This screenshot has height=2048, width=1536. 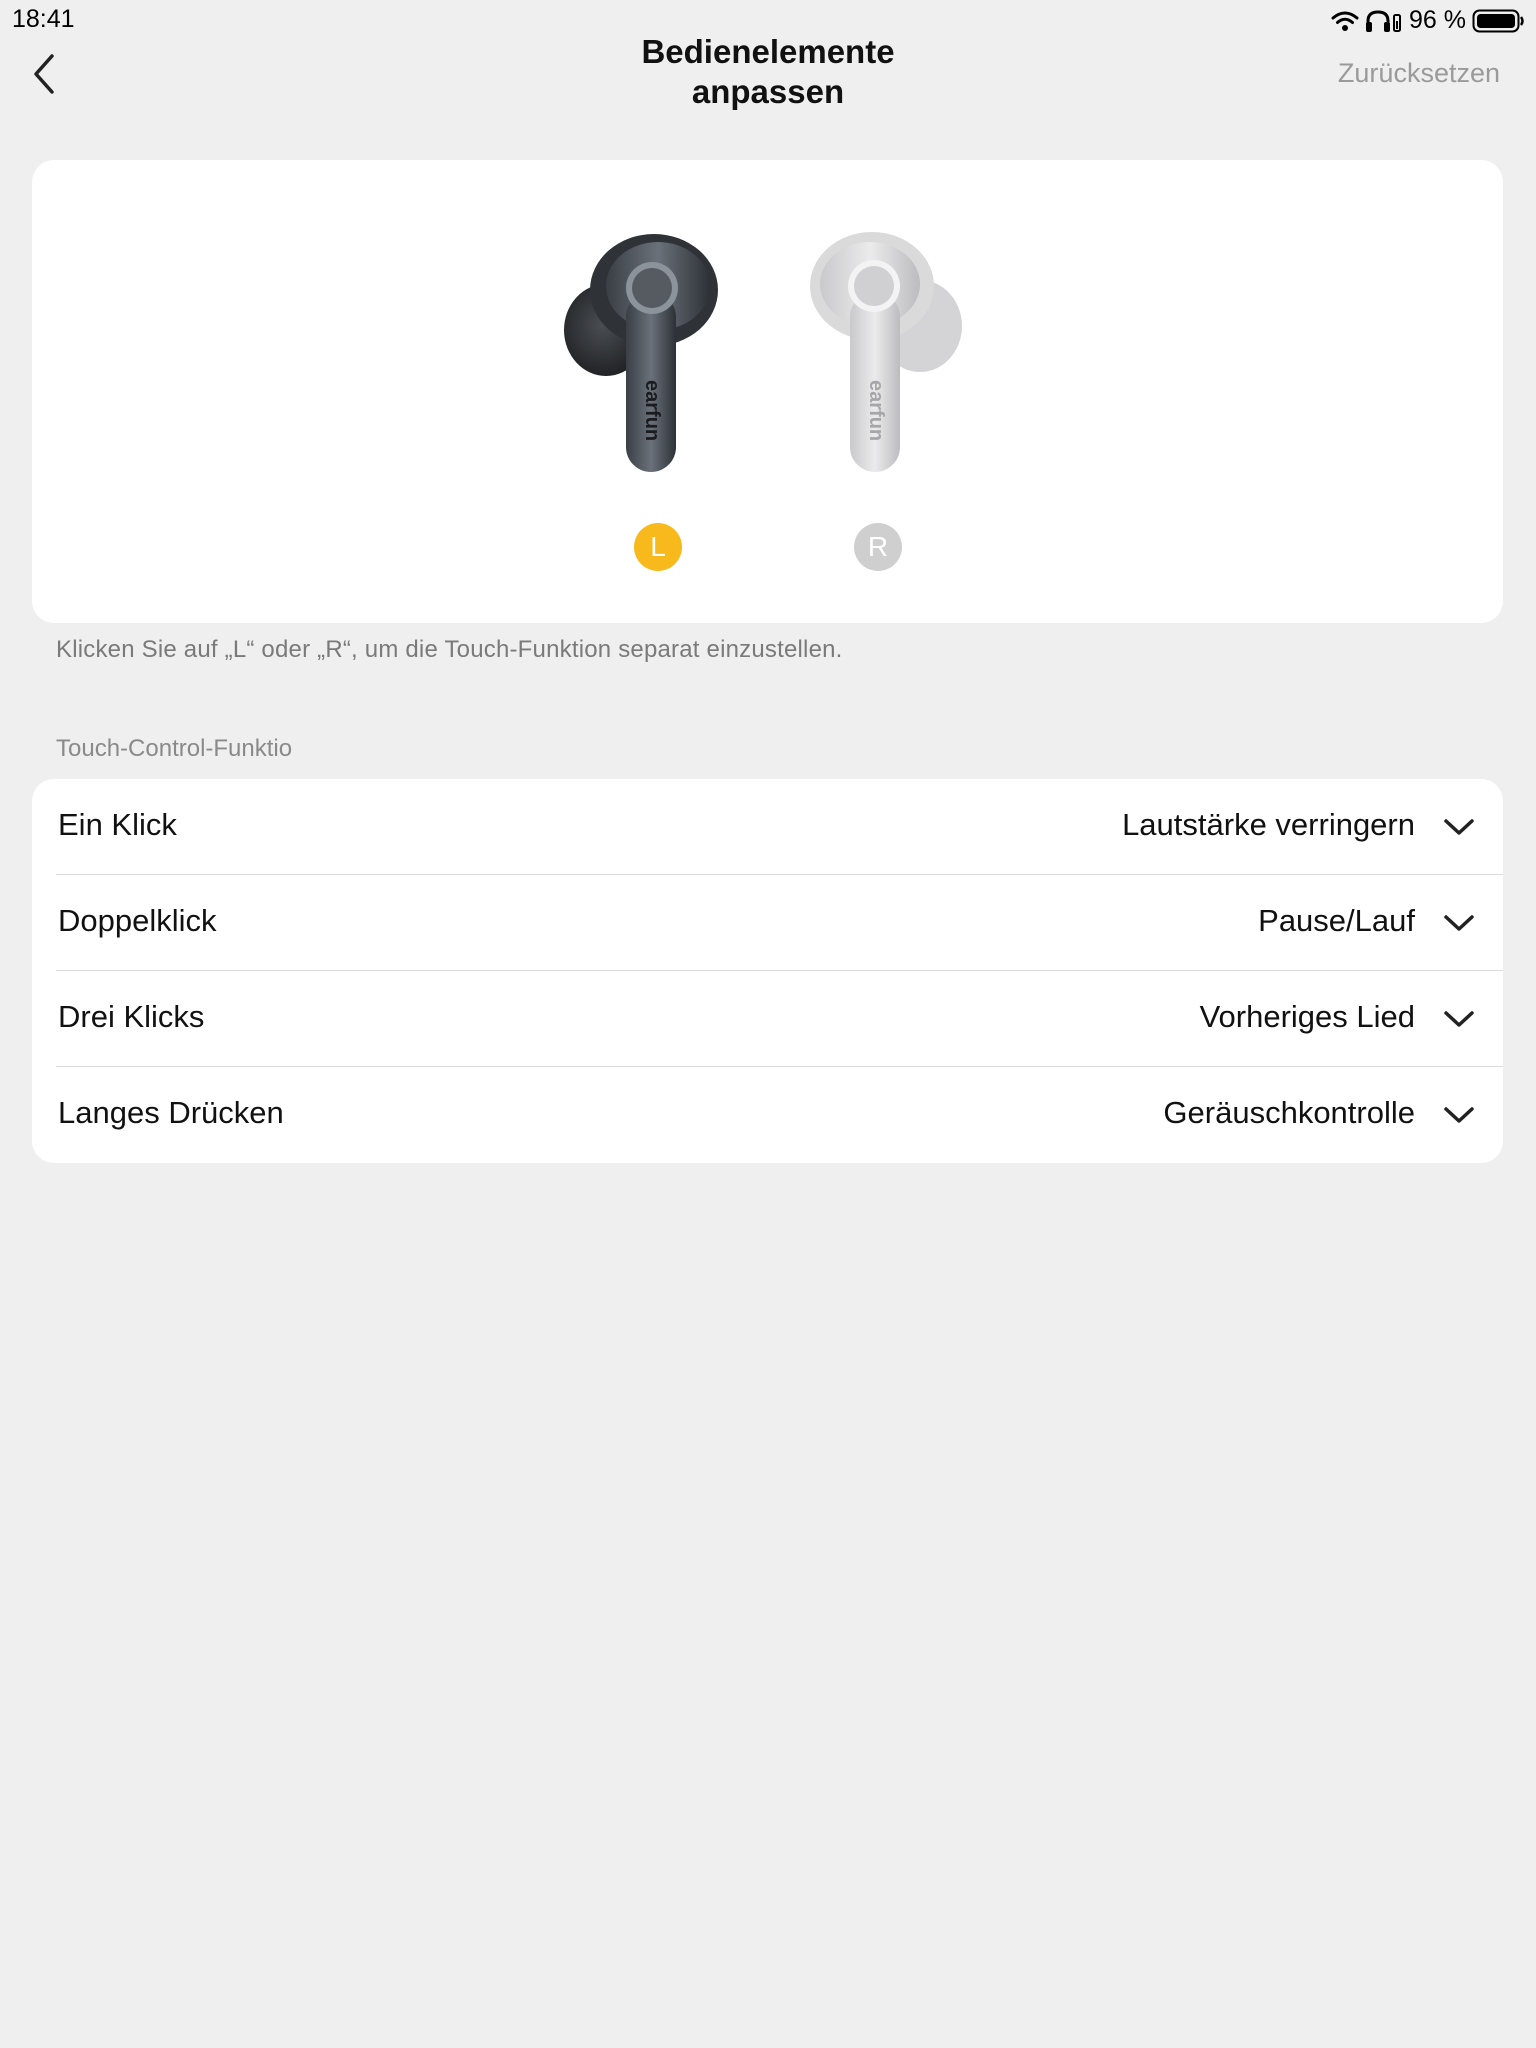 What do you see at coordinates (652, 410) in the screenshot?
I see `brand-logo-left: earfun` at bounding box center [652, 410].